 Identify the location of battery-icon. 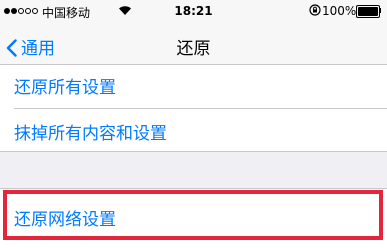
(368, 11).